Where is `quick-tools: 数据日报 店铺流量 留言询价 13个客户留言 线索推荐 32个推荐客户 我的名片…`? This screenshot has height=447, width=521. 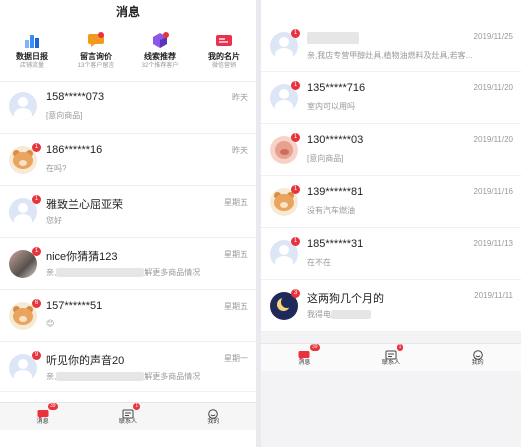
quick-tools: 数据日报 店铺流量 留言询价 13个客户留言 线索推荐 32个推荐客户 我的名片… is located at coordinates (128, 54).